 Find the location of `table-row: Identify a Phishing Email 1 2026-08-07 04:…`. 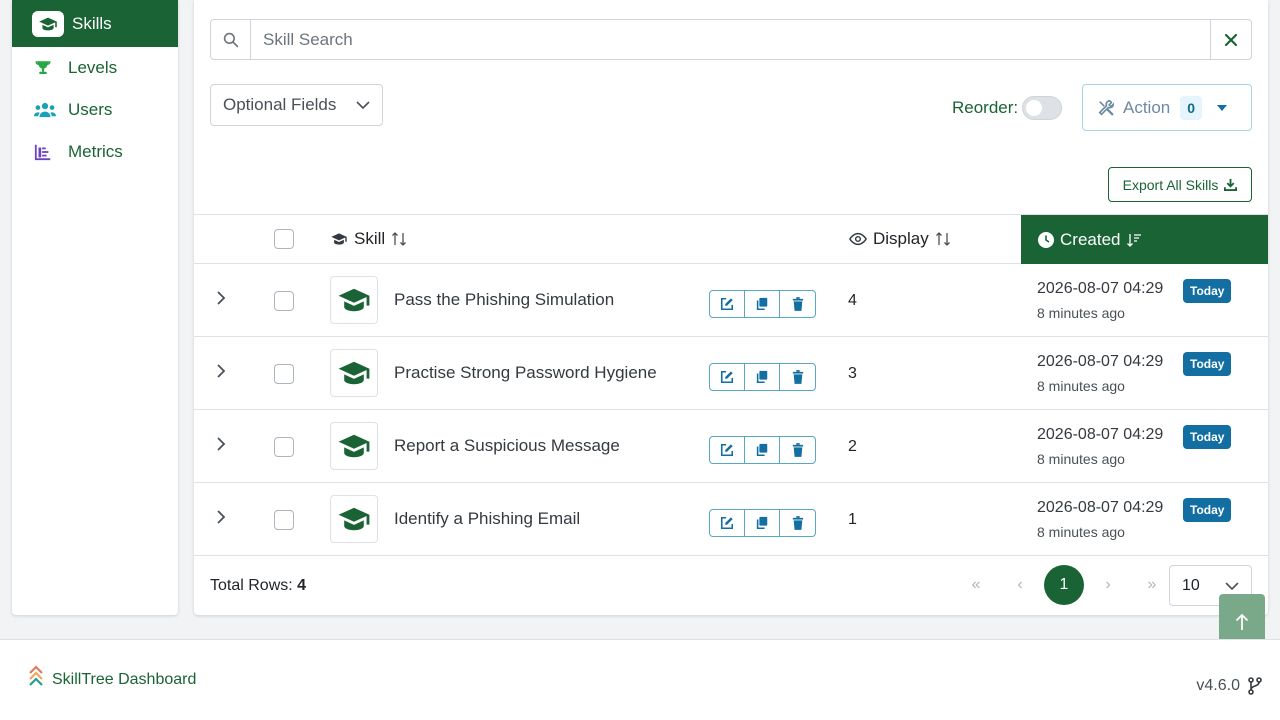

table-row: Identify a Phishing Email 1 2026-08-07 04:… is located at coordinates (731, 519).